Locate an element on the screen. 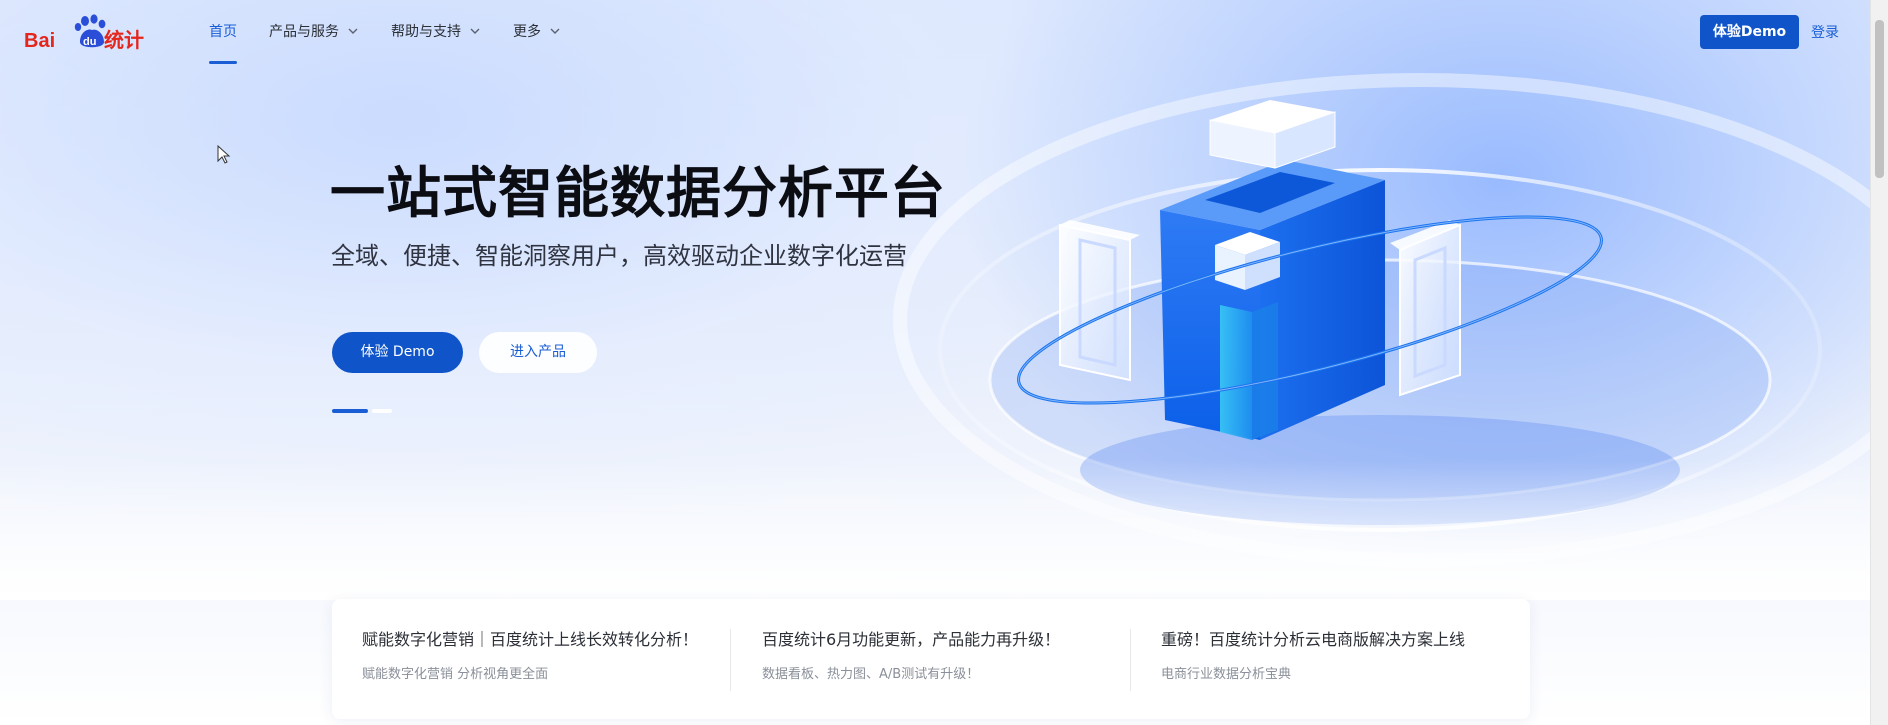  nav-home: 首页 is located at coordinates (223, 32).